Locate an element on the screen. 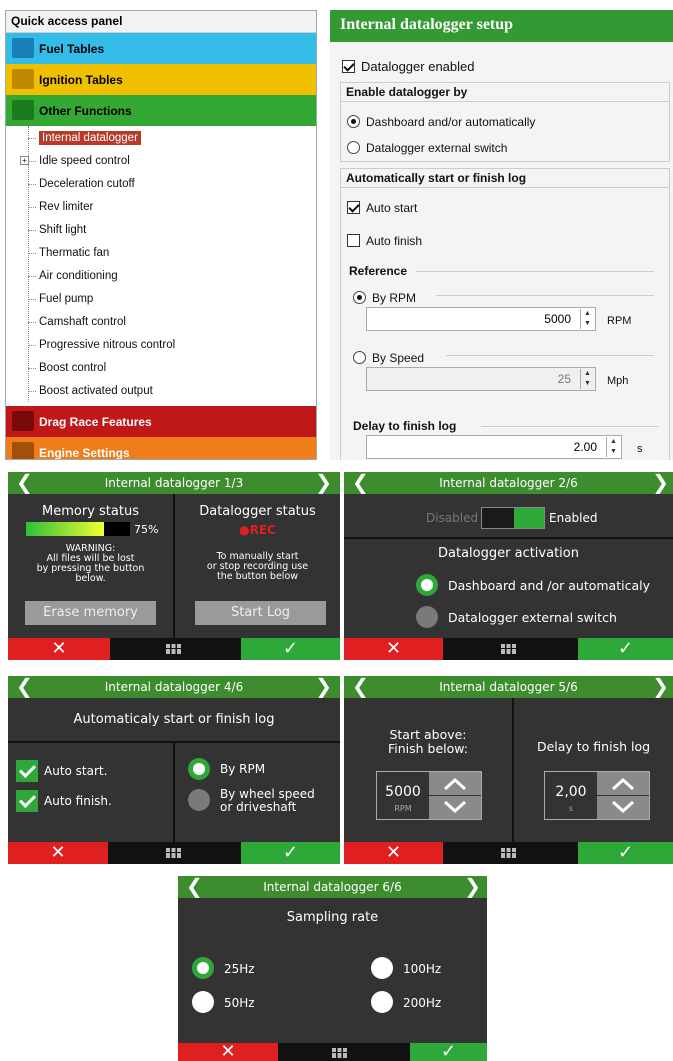 Image resolution: width=673 pixels, height=1061 pixels. erase-memory-button: Erase memory is located at coordinates (90, 613).